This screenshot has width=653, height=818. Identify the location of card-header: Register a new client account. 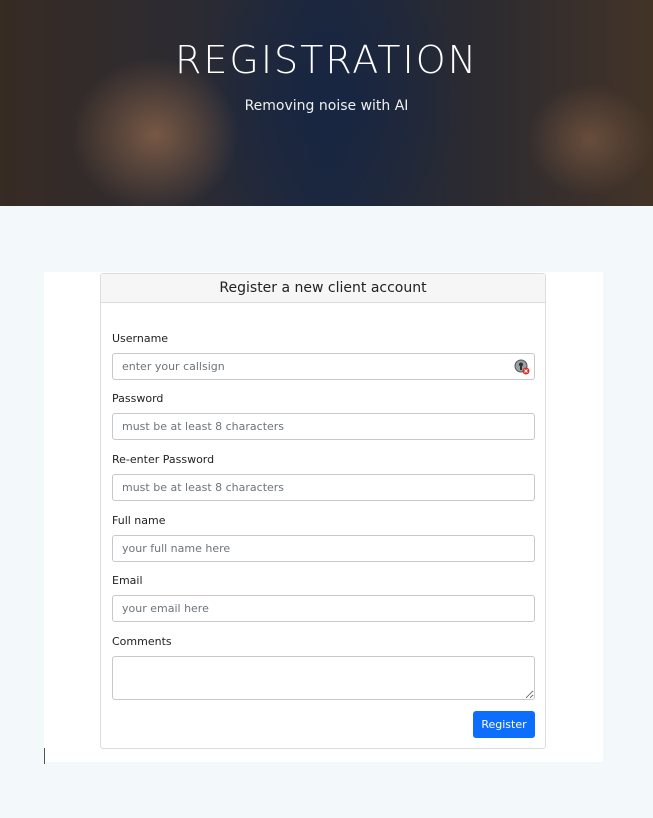
(323, 288).